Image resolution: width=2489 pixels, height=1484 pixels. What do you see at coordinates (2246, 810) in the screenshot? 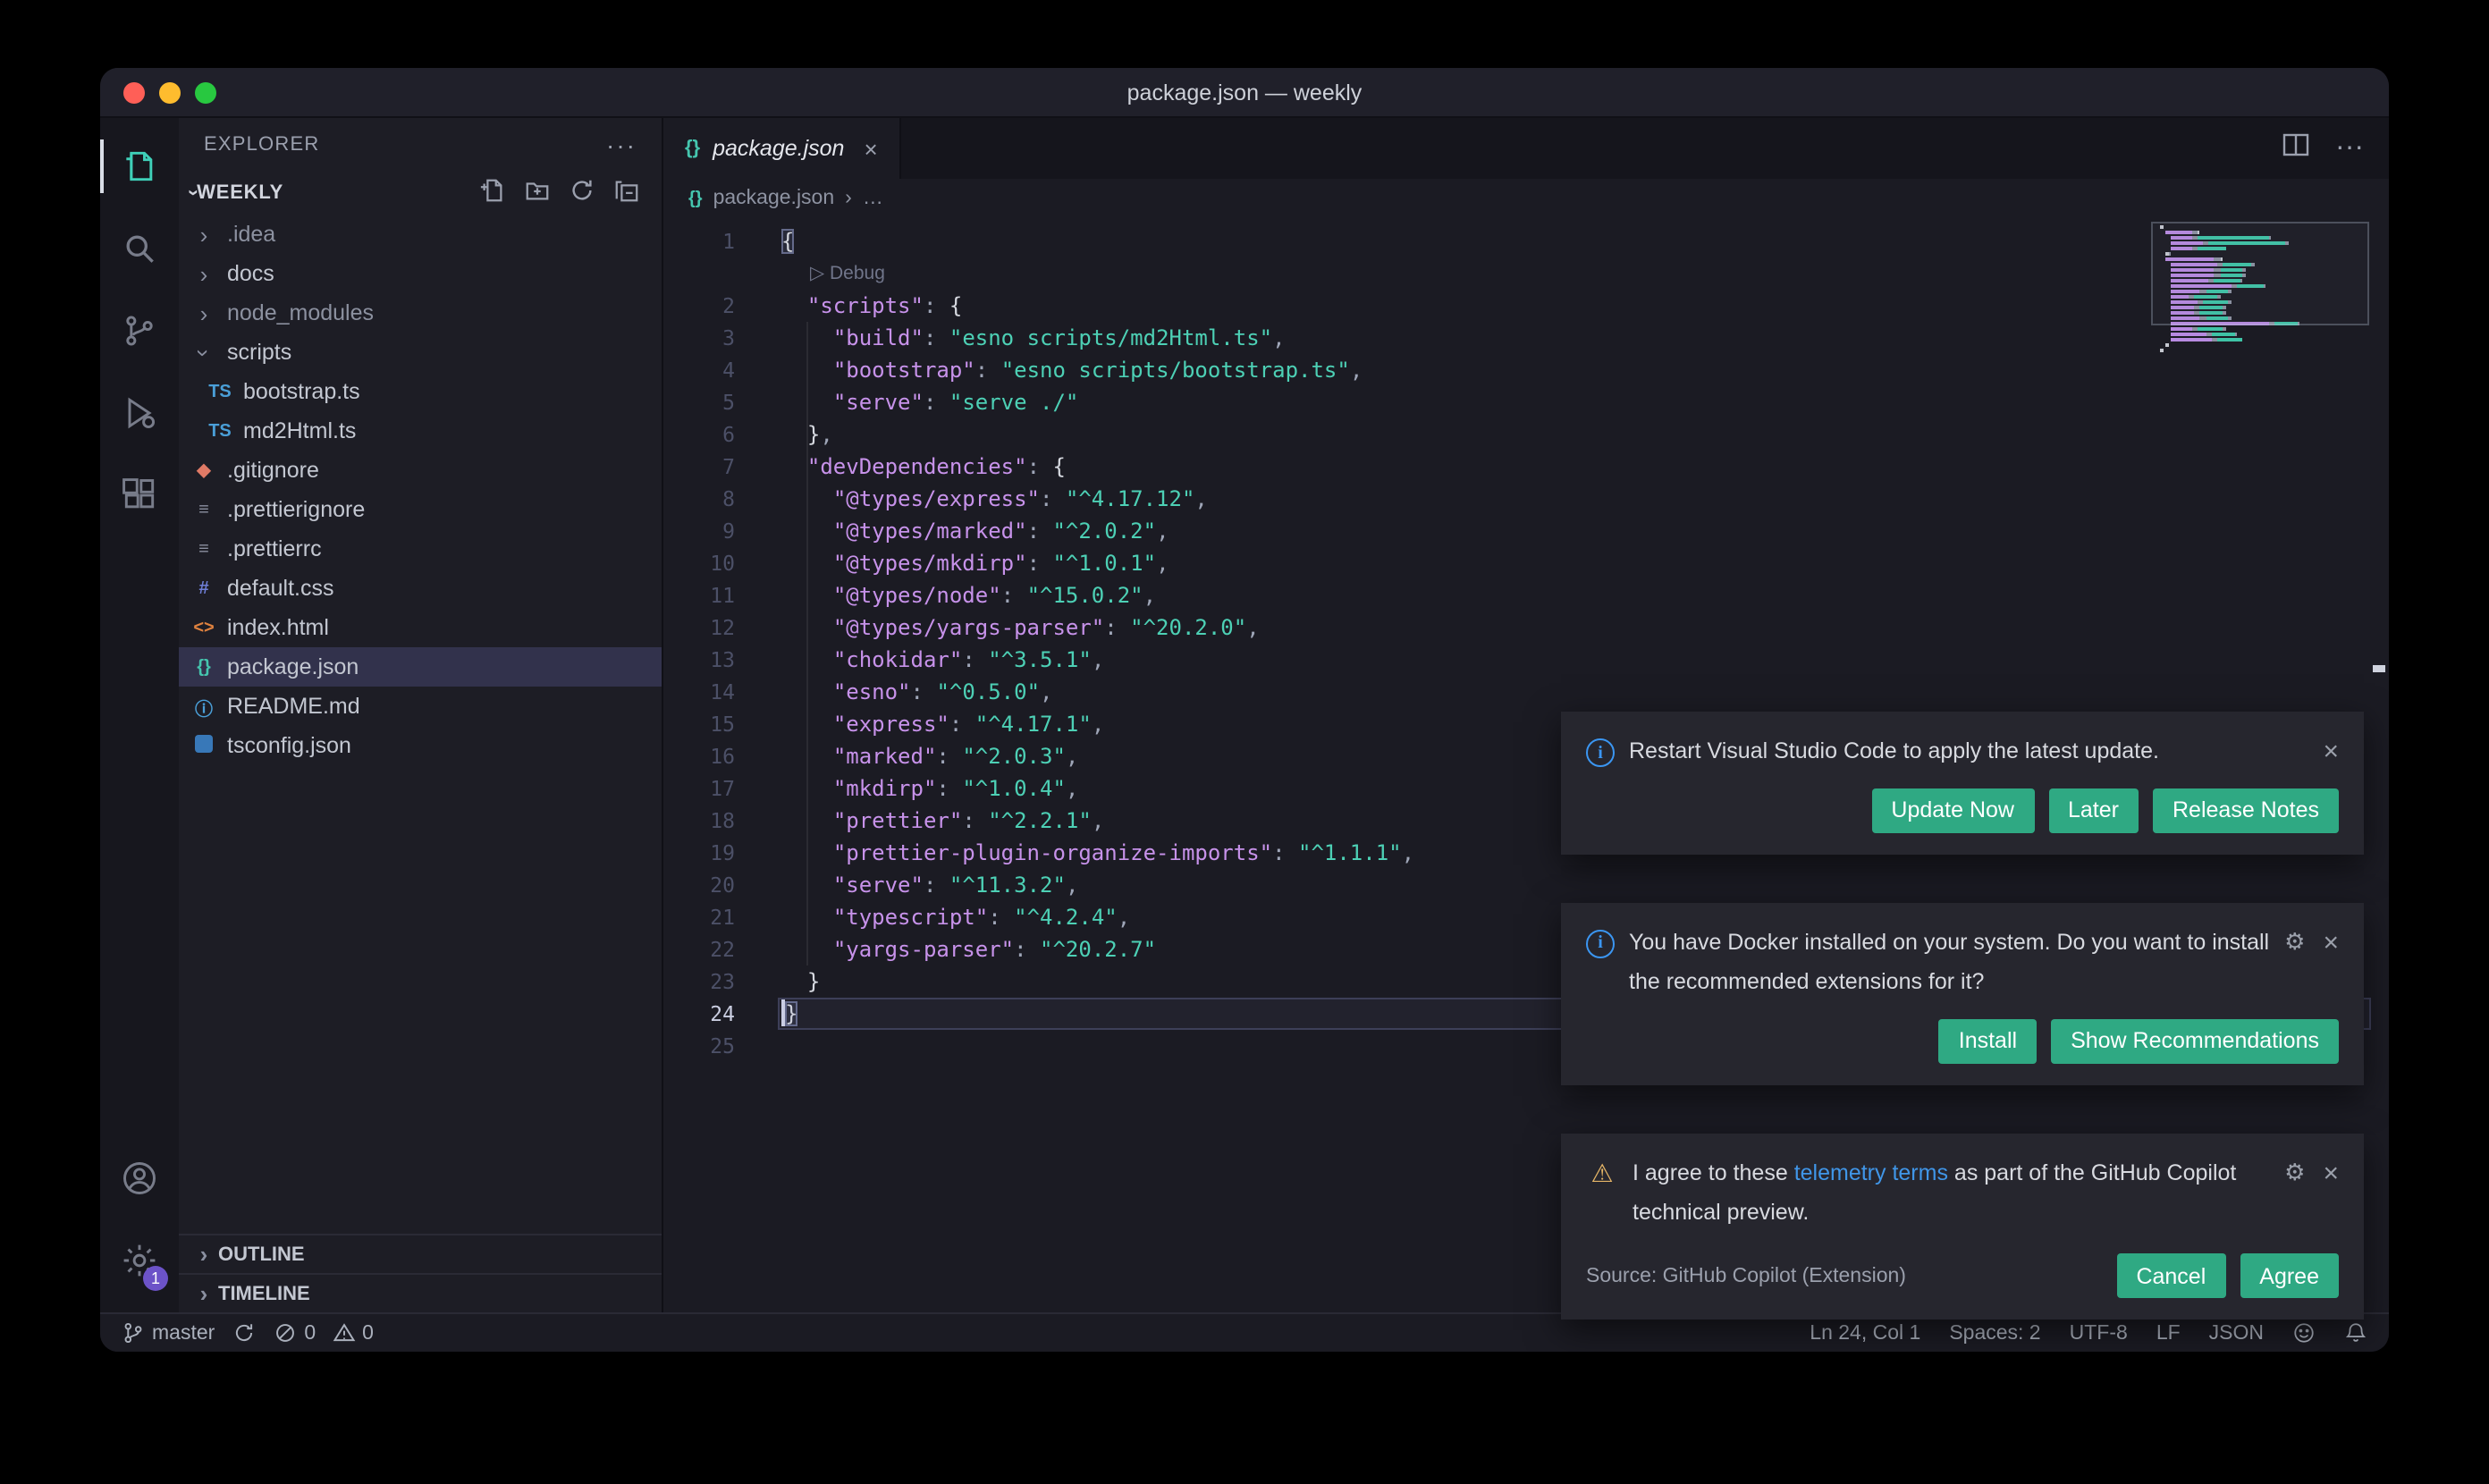
I see `release-notes-button: Release Notes` at bounding box center [2246, 810].